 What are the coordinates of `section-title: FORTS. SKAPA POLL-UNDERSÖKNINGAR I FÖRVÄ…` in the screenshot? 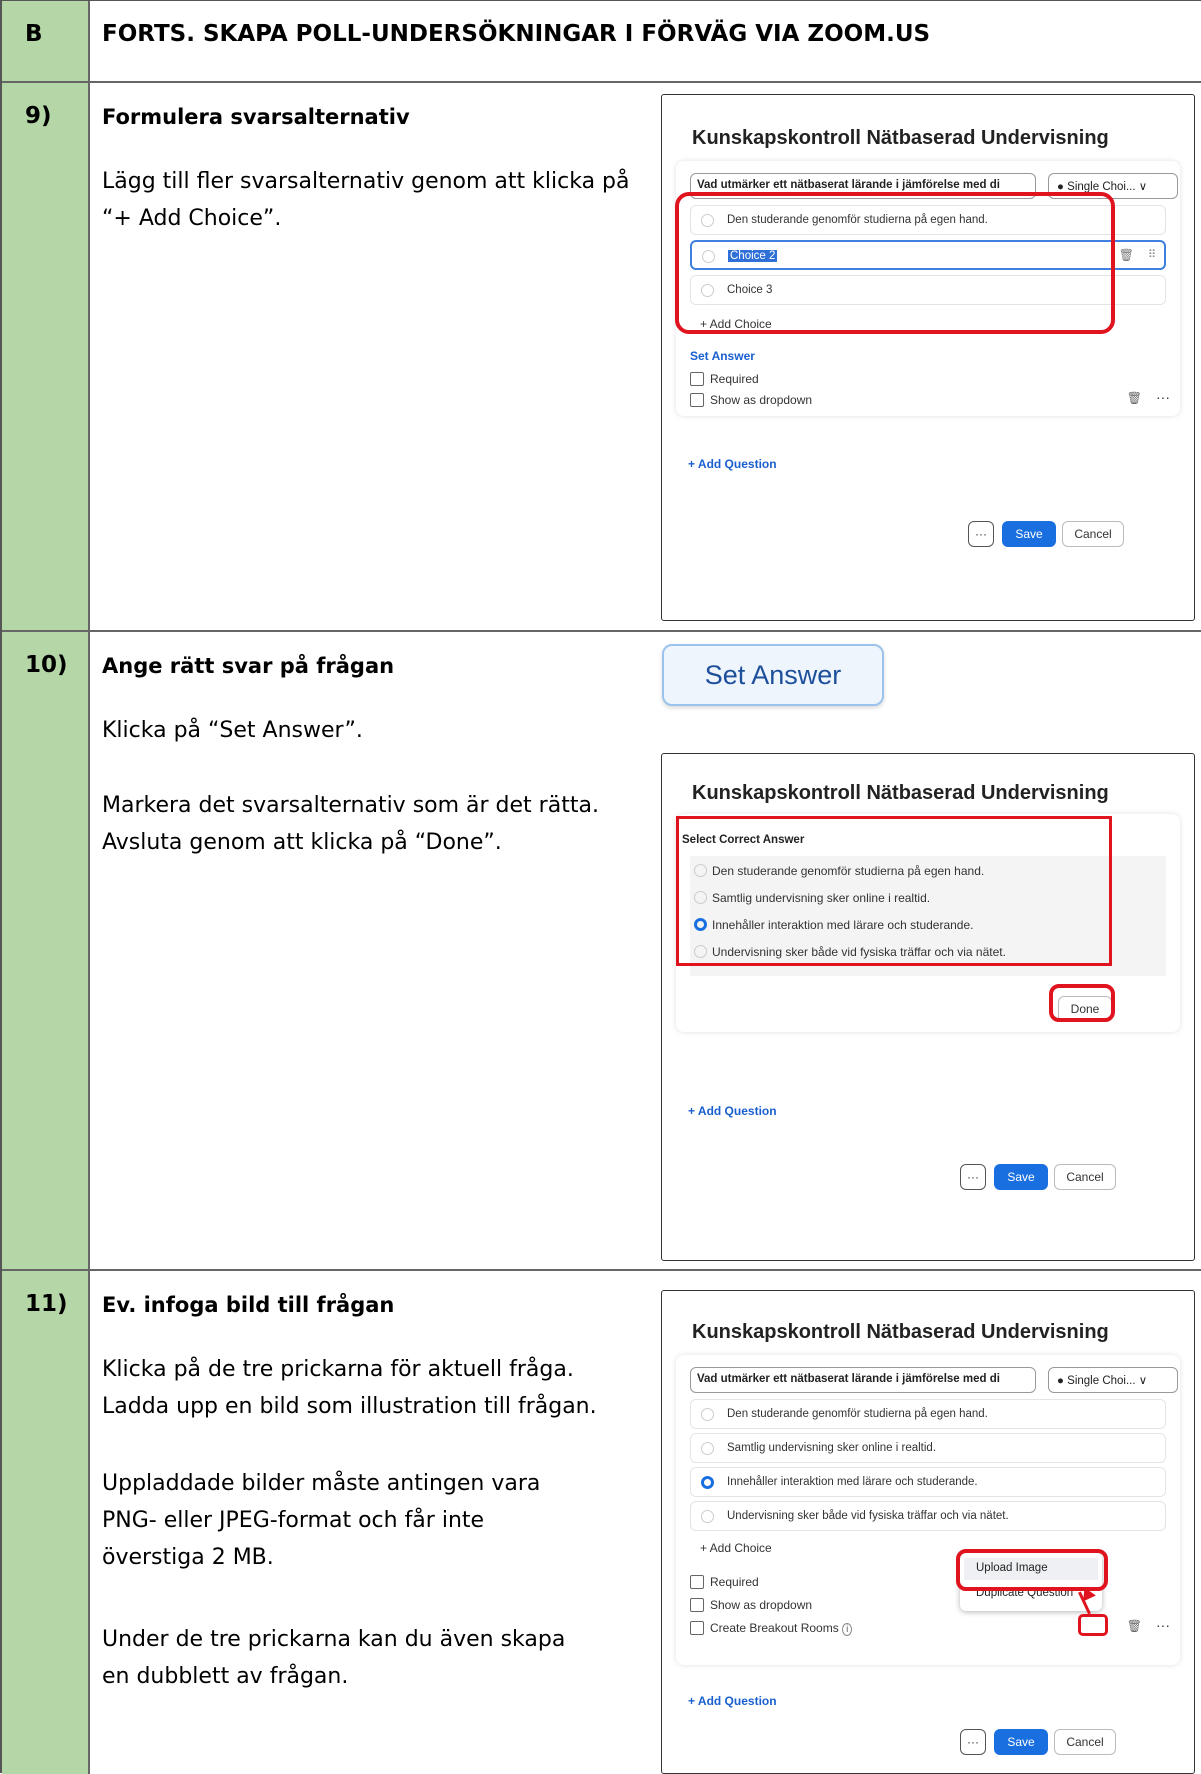 It's located at (516, 34).